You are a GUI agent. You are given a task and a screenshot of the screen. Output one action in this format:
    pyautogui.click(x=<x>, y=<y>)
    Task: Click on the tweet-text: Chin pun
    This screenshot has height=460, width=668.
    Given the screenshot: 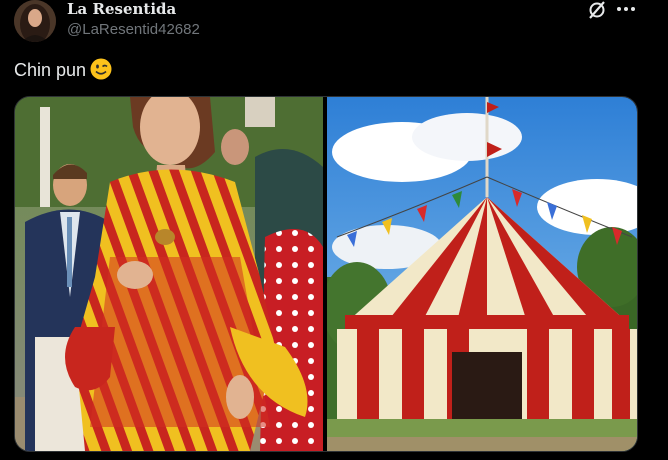 What is the action you would take?
    pyautogui.click(x=63, y=69)
    